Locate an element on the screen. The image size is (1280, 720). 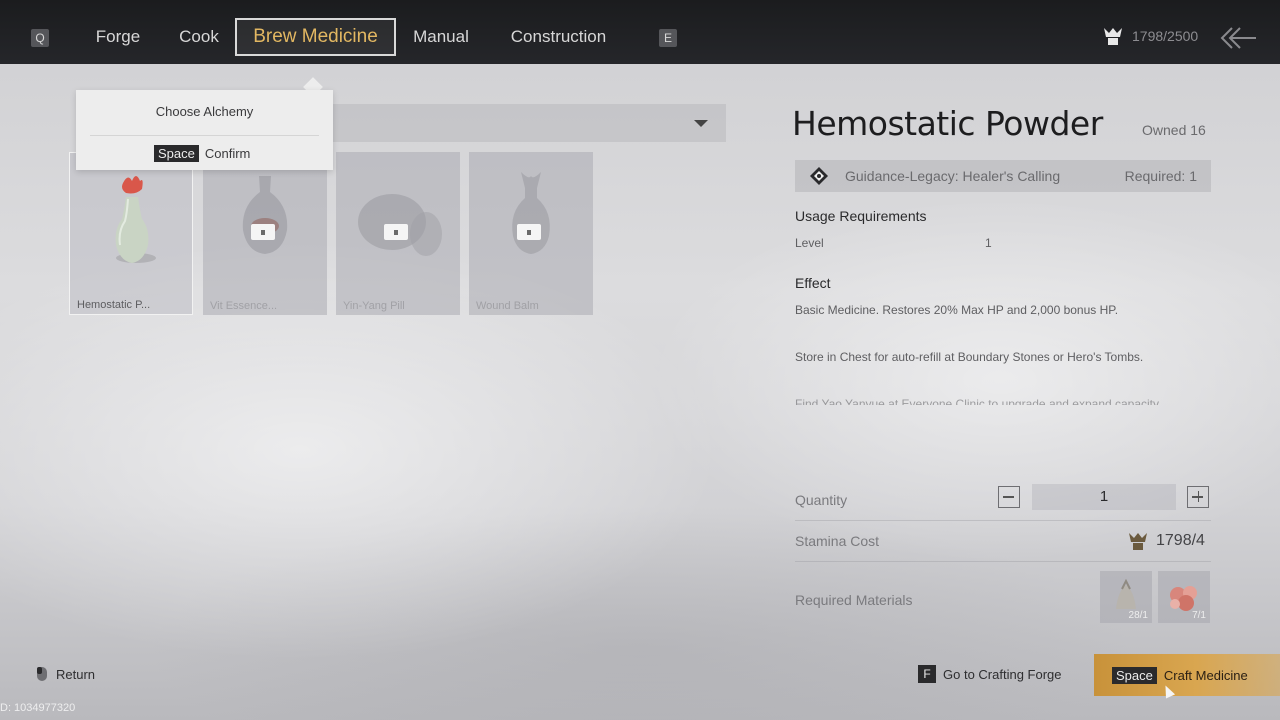
level-value: 1 is located at coordinates (988, 243).